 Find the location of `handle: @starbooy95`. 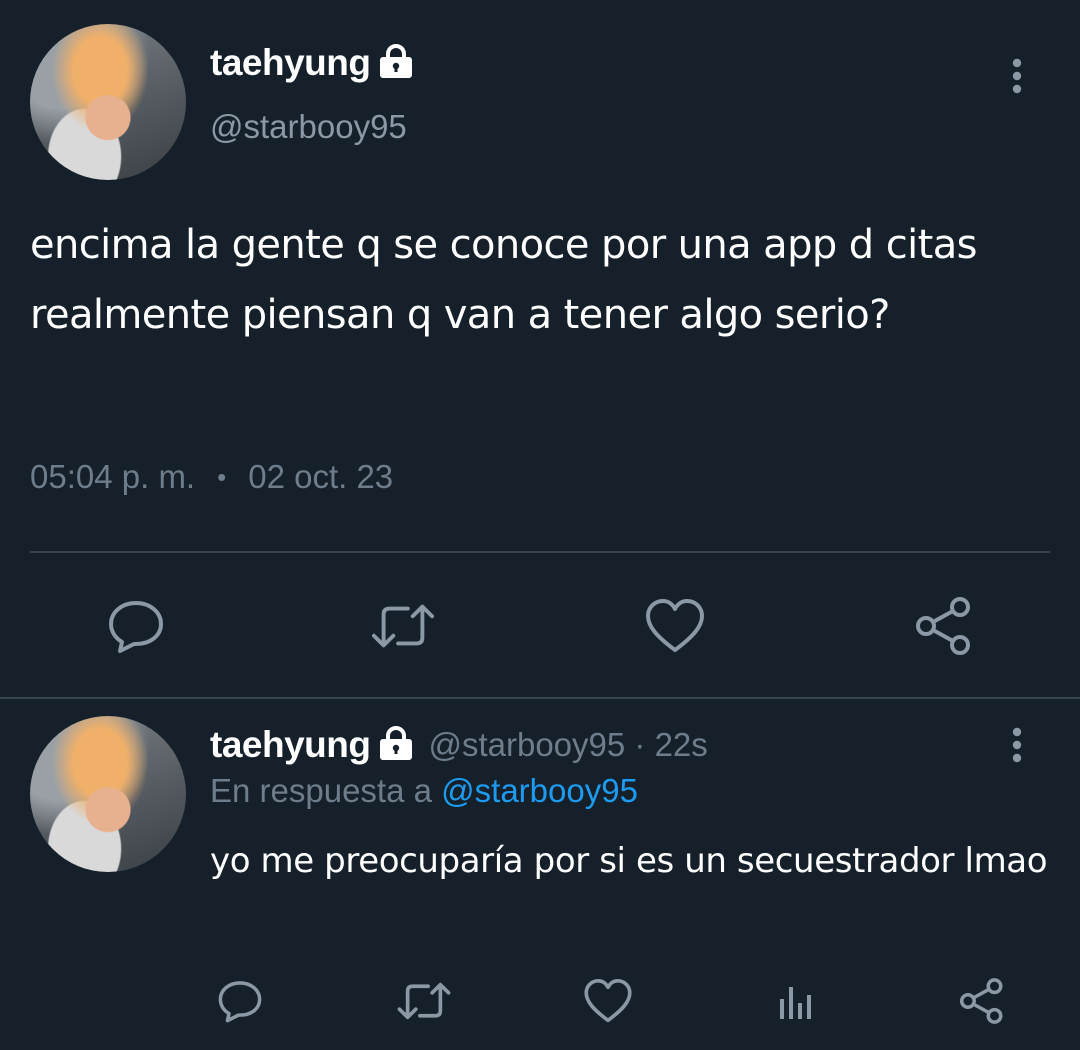

handle: @starbooy95 is located at coordinates (308, 127).